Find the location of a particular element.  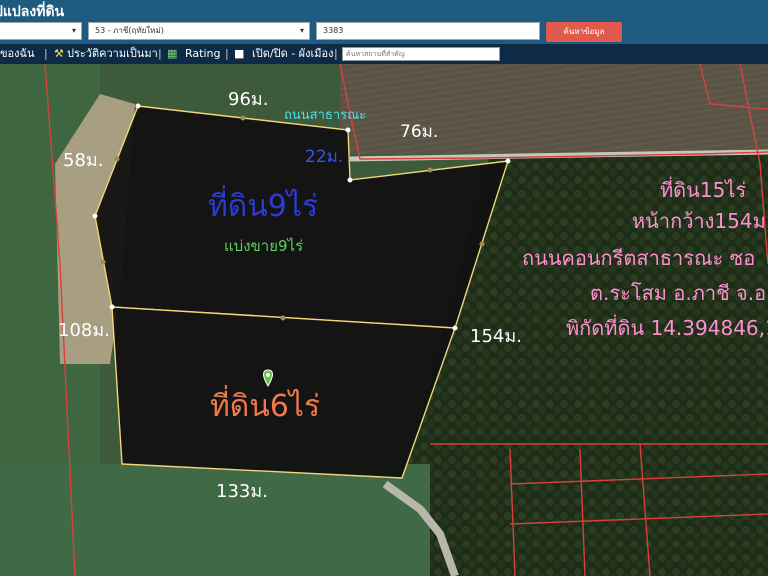

history-icon: ⚒ is located at coordinates (59, 53).